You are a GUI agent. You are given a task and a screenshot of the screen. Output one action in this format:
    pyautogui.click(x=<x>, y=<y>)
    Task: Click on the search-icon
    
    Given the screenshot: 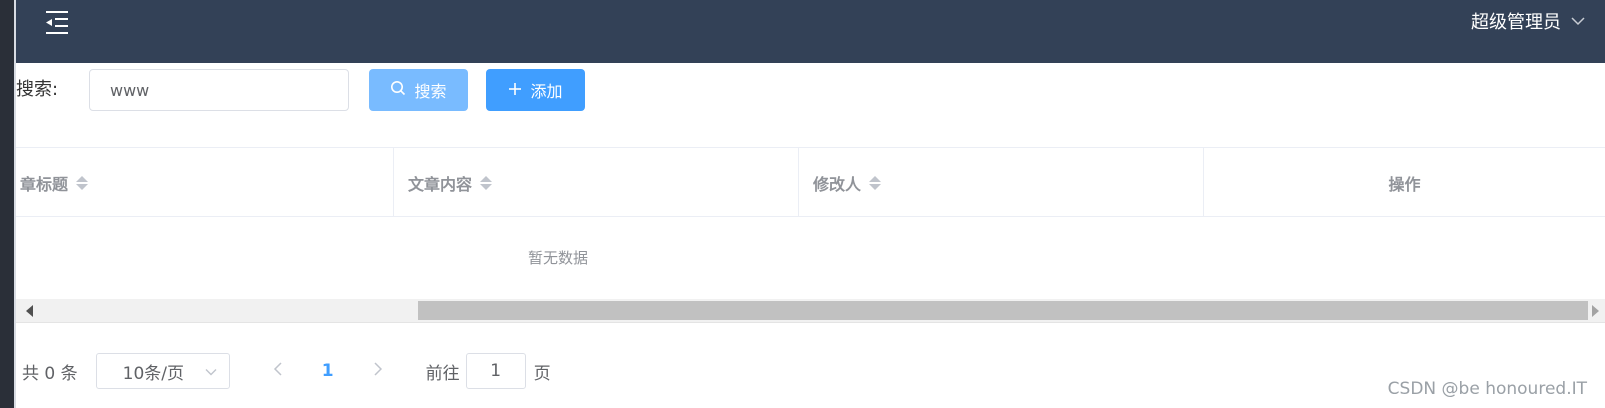 What is the action you would take?
    pyautogui.click(x=398, y=90)
    